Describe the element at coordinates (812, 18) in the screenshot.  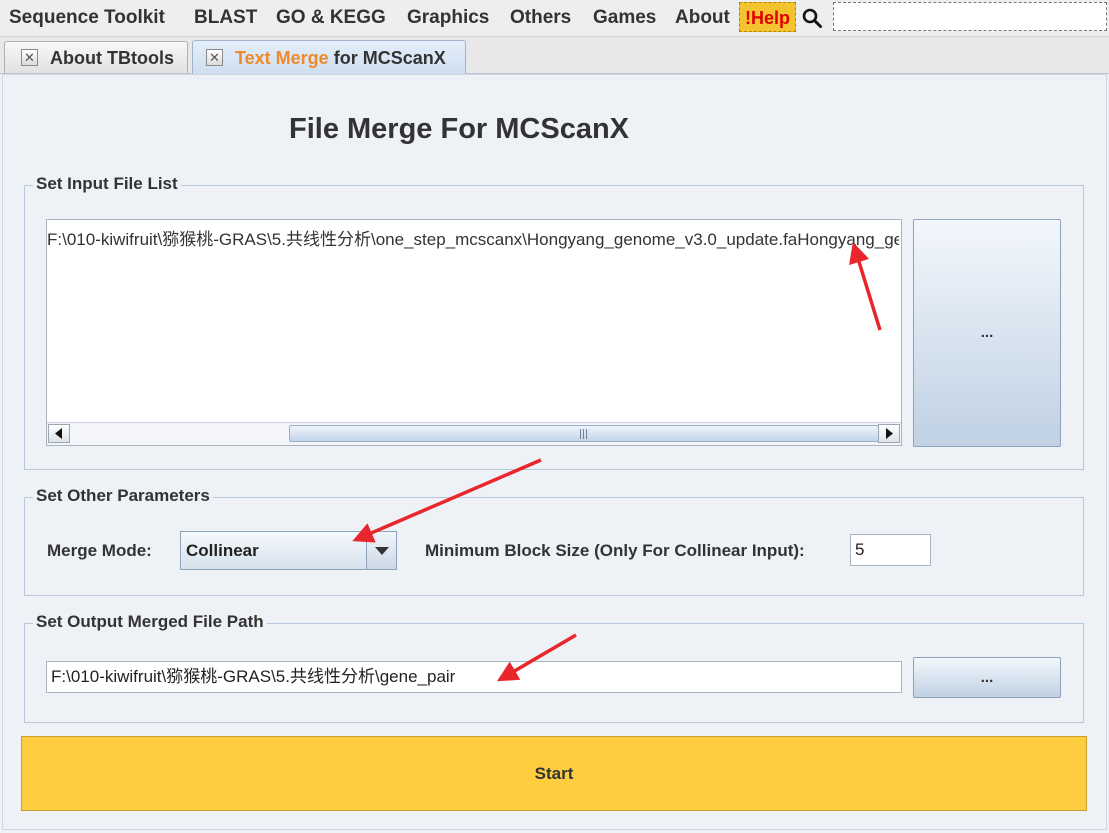
I see `search-icon` at that location.